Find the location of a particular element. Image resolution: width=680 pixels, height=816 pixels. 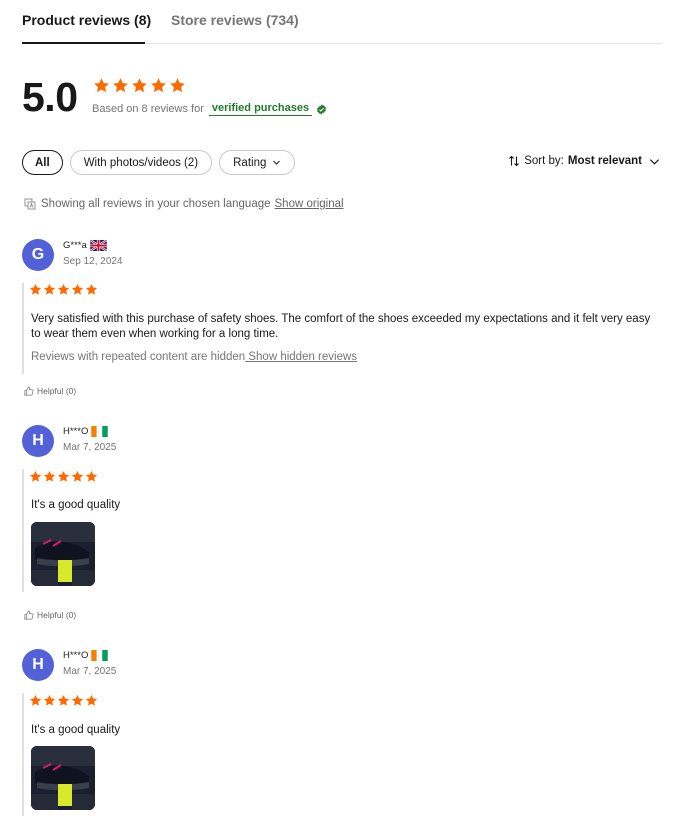

tab-store-reviews: Store reviews (734) is located at coordinates (235, 20).